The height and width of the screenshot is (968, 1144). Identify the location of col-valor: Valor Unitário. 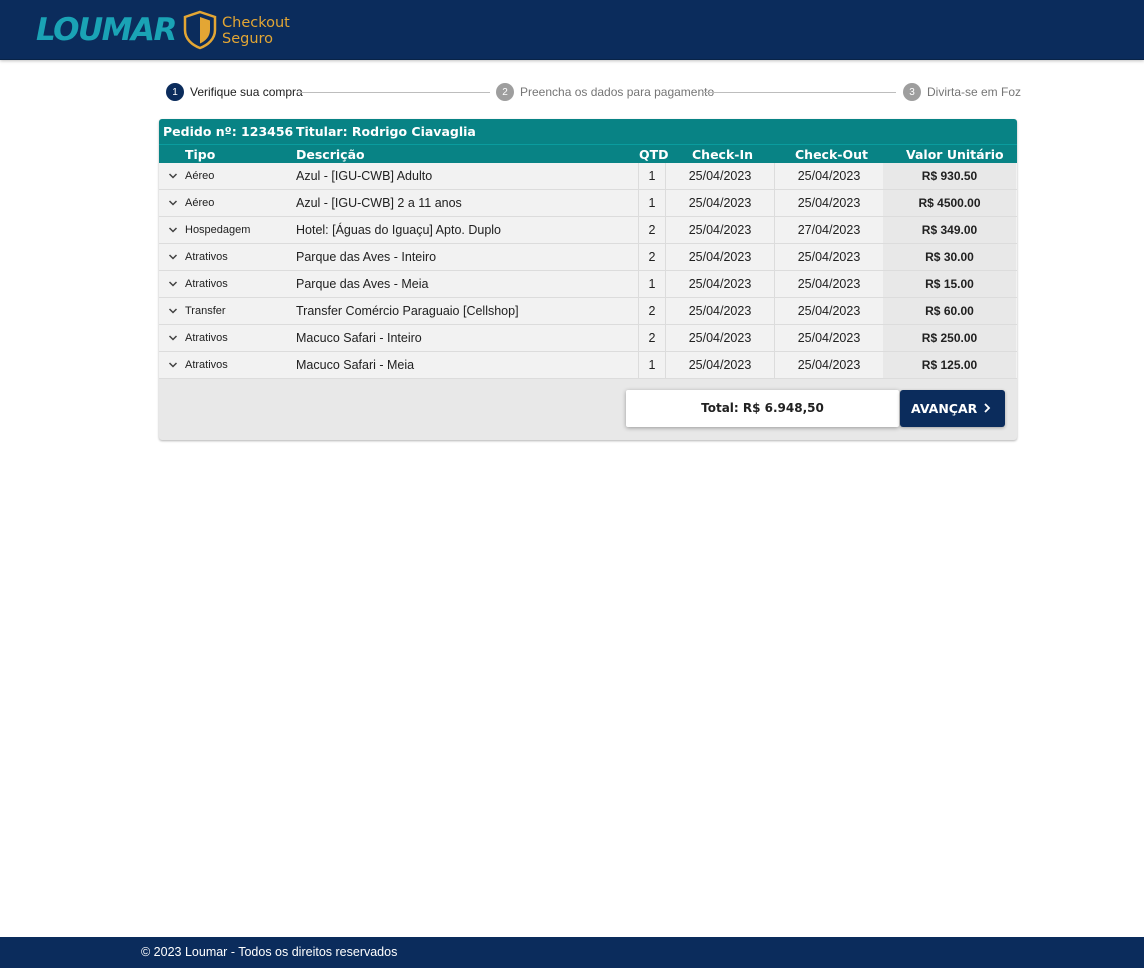
(955, 154).